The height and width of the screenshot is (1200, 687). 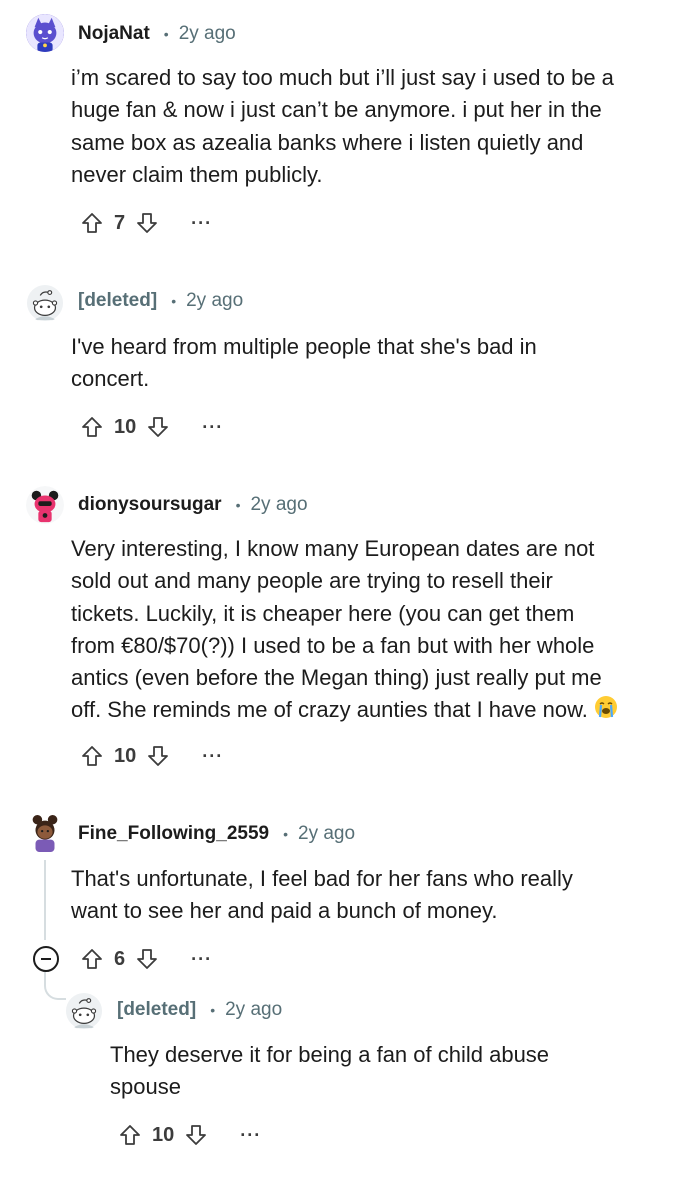 I want to click on username: NojaNat, so click(x=114, y=34).